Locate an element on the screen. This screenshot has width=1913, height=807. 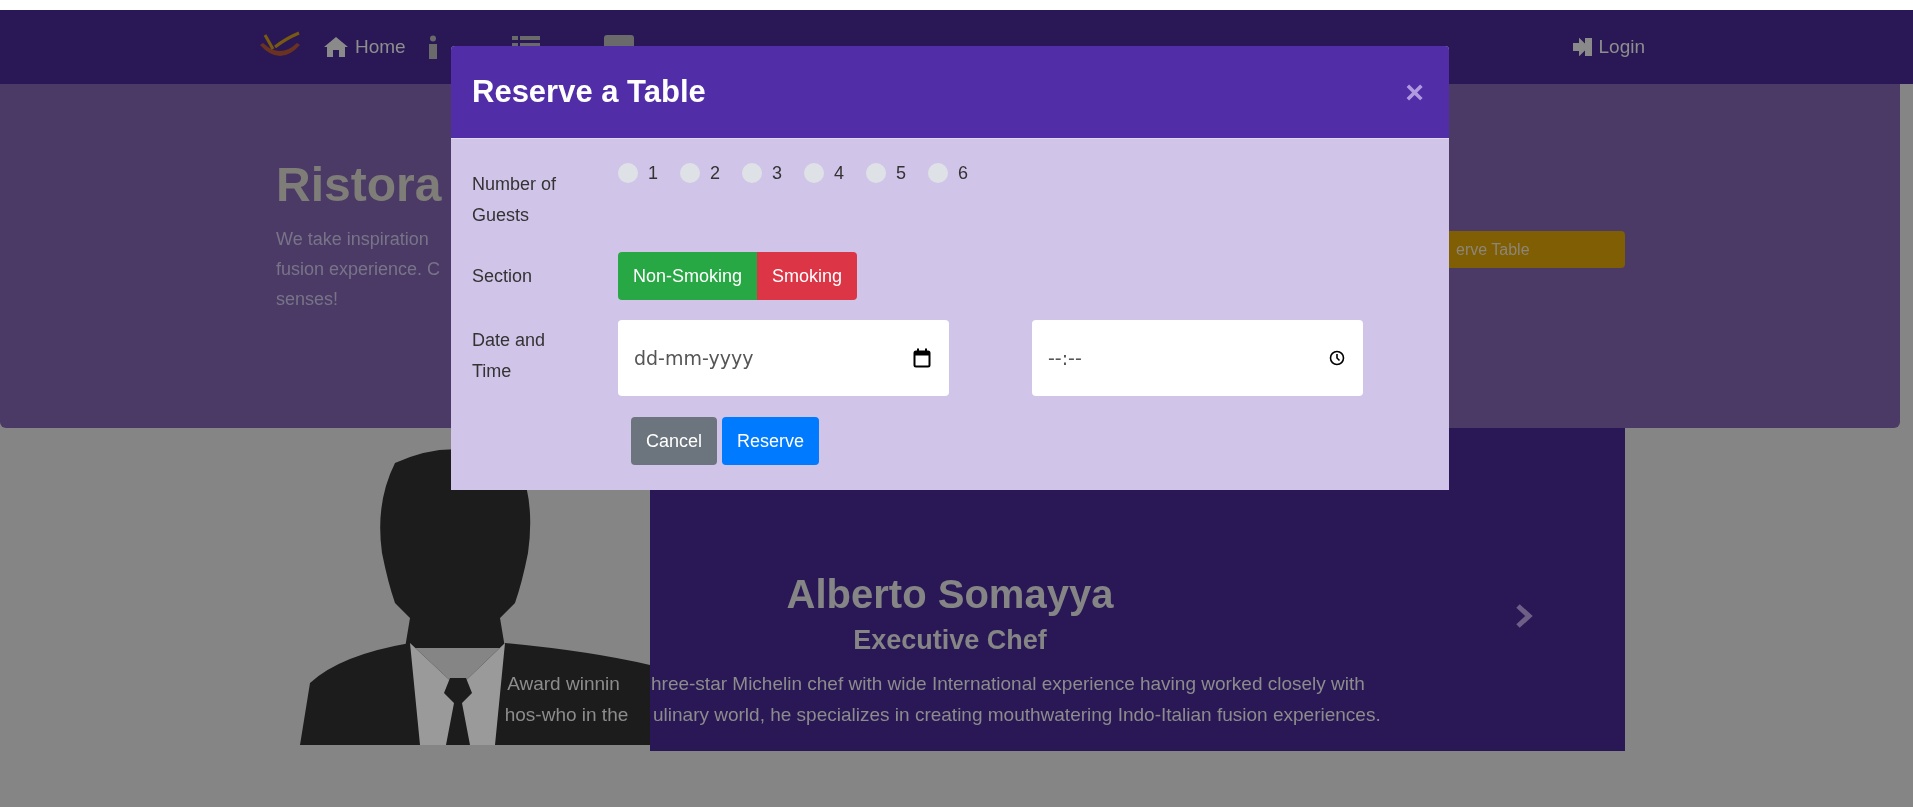
contact-card-icon is located at coordinates (618, 40).